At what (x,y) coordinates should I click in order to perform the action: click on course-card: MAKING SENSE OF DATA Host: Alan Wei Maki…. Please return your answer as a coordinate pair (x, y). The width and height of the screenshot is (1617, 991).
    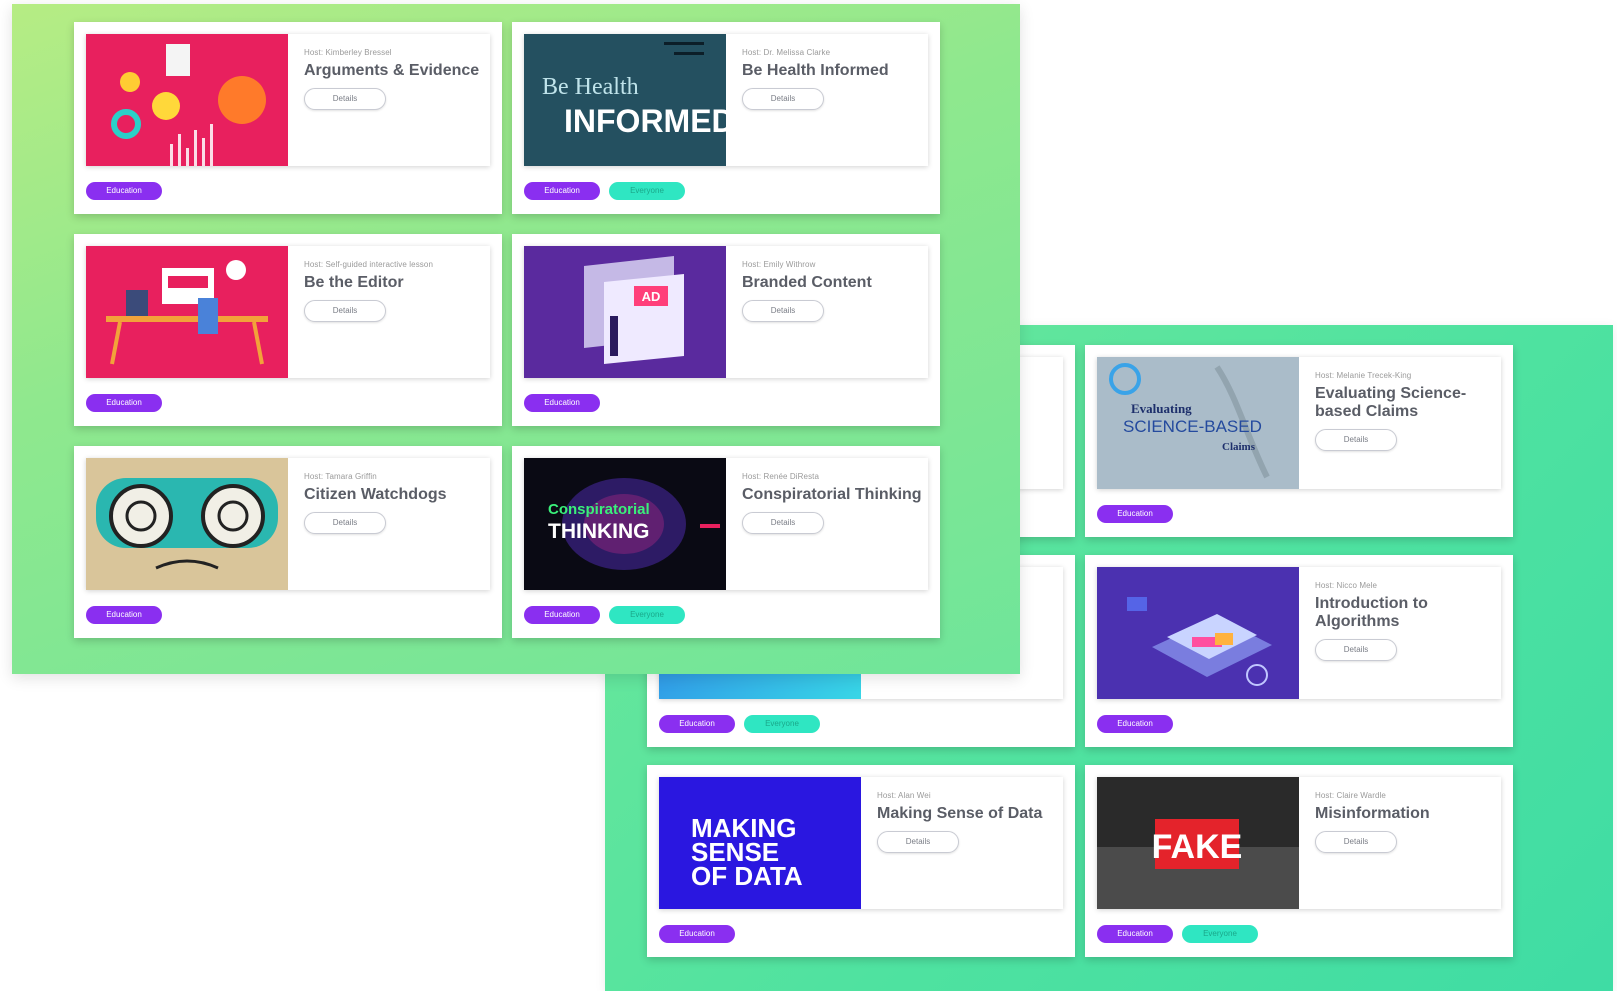
    Looking at the image, I should click on (861, 861).